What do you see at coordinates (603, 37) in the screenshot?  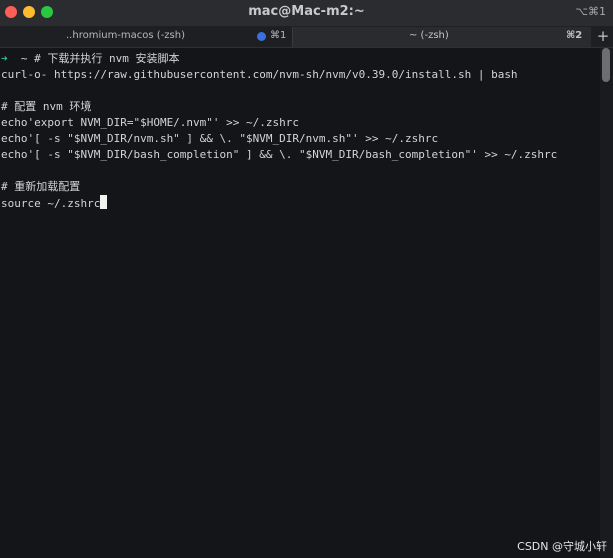 I see `new-tab-button: +` at bounding box center [603, 37].